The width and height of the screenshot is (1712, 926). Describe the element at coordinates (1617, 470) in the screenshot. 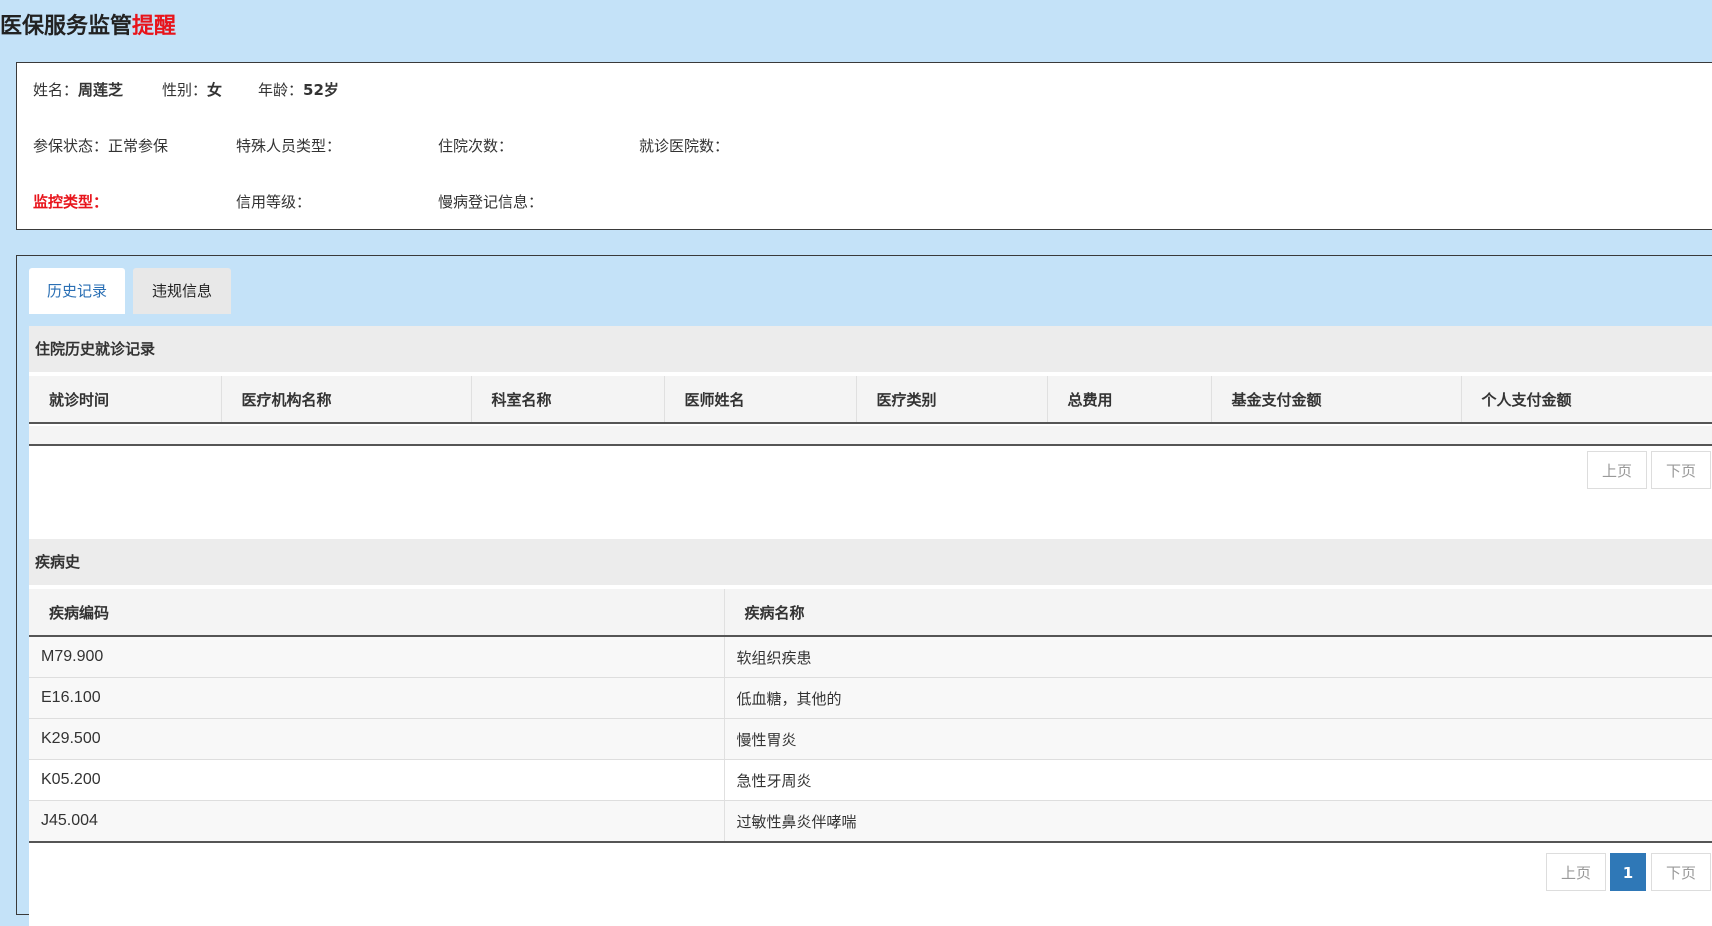

I see `history-prev-button: 上页` at that location.